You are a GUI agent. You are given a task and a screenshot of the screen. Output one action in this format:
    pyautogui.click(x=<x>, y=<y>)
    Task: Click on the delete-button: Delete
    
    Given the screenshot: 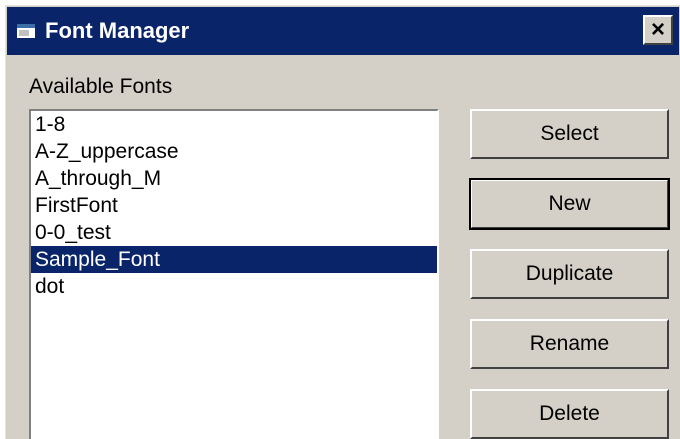 What is the action you would take?
    pyautogui.click(x=569, y=414)
    